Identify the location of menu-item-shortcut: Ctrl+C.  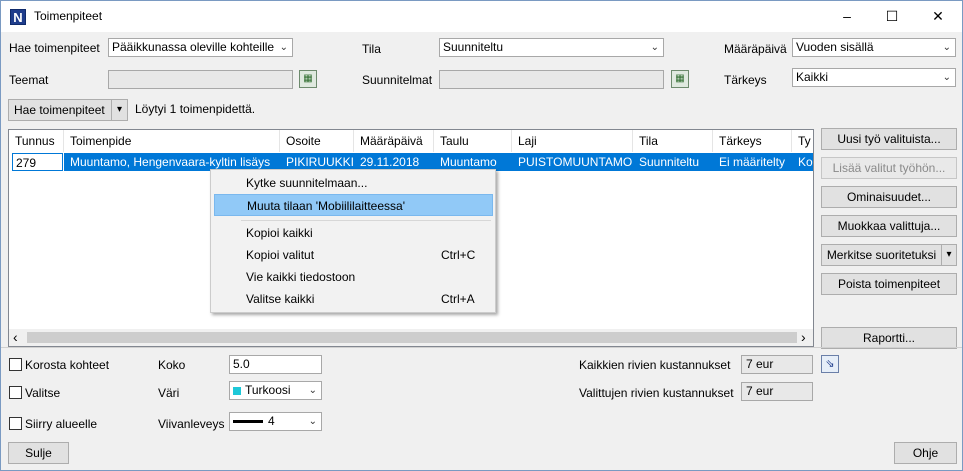
(458, 255).